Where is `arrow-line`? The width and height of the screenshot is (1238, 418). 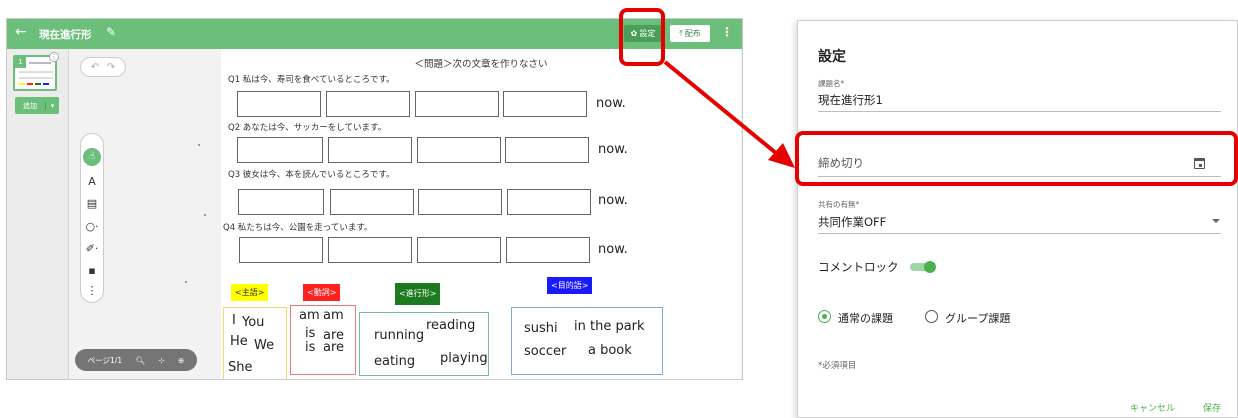
arrow-line is located at coordinates (723, 110).